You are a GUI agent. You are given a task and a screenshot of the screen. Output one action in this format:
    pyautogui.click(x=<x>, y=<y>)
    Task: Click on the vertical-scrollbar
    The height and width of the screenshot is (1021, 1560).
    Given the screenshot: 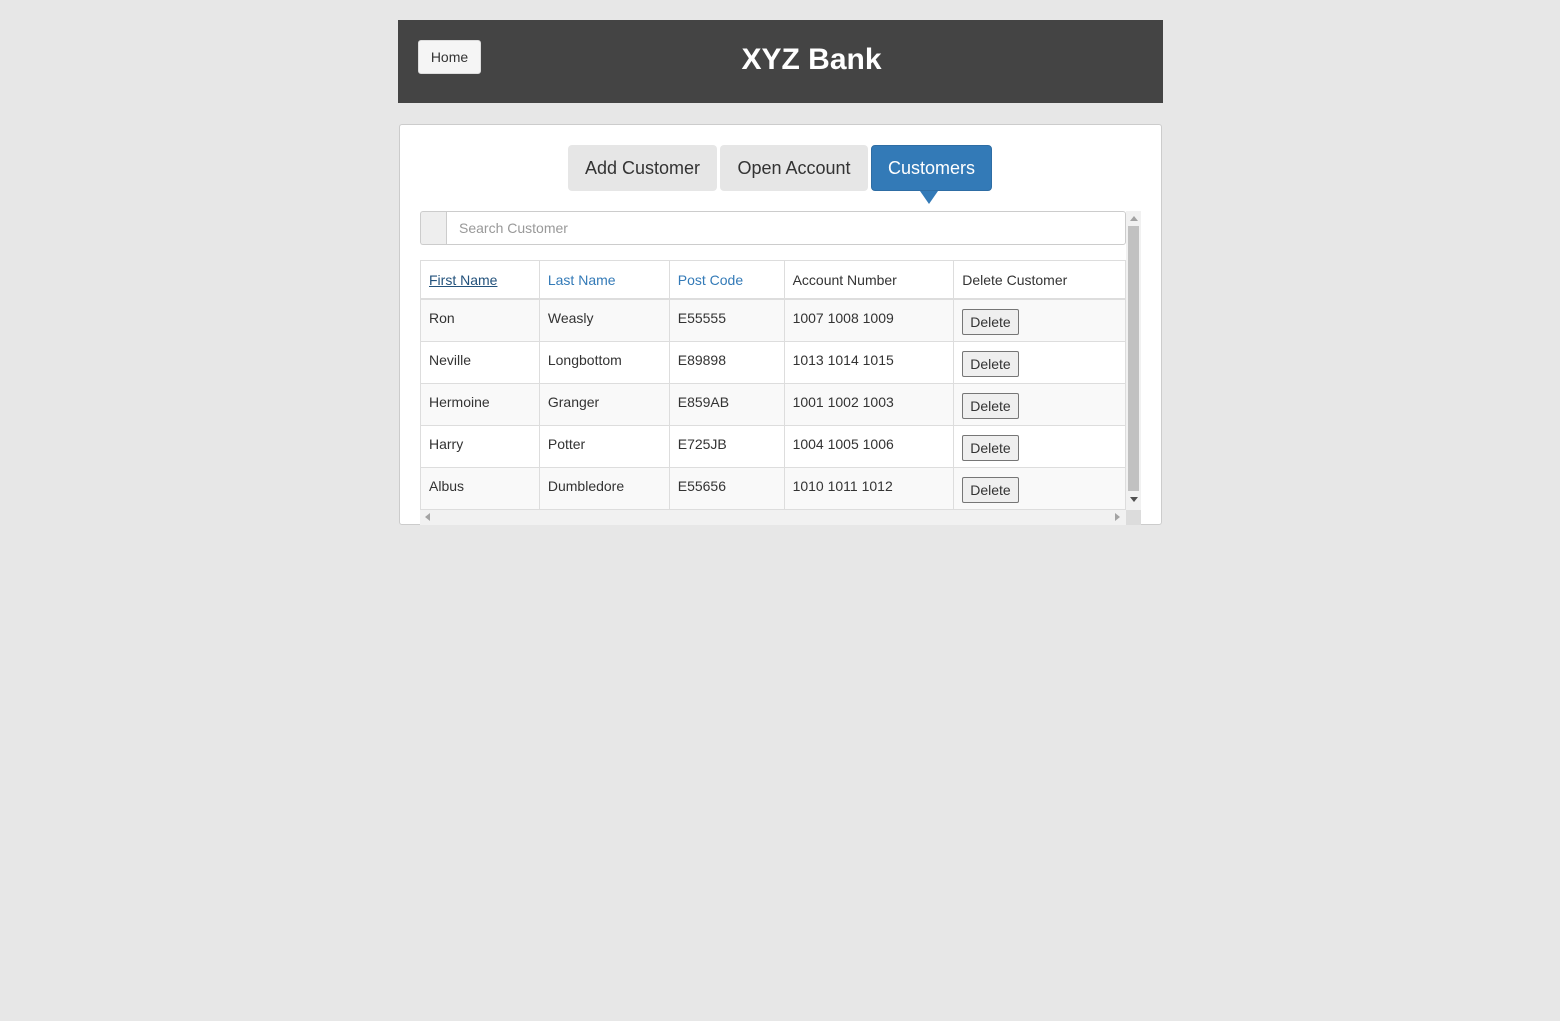 What is the action you would take?
    pyautogui.click(x=1133, y=360)
    